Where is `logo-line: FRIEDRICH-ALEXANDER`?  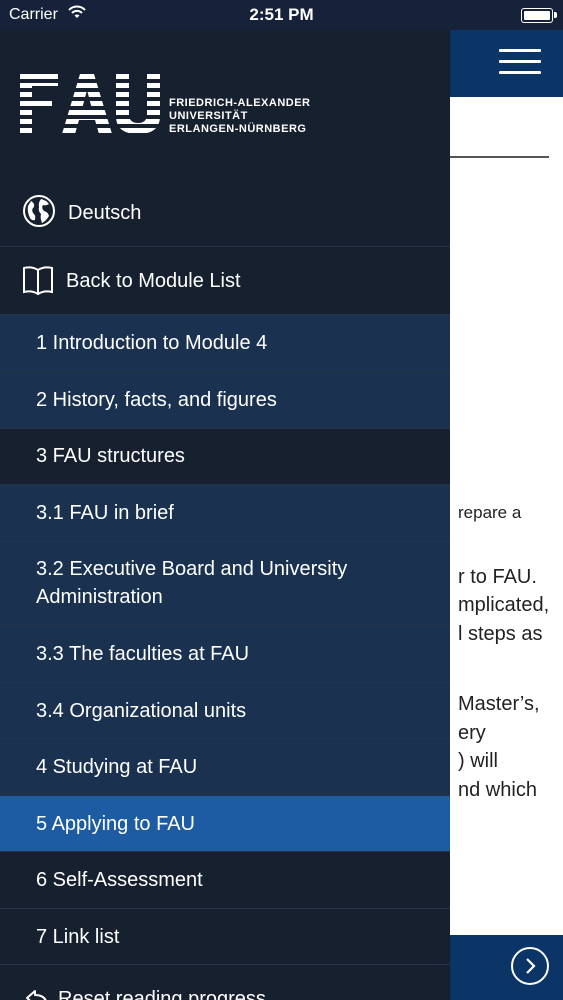 logo-line: FRIEDRICH-ALEXANDER is located at coordinates (240, 103).